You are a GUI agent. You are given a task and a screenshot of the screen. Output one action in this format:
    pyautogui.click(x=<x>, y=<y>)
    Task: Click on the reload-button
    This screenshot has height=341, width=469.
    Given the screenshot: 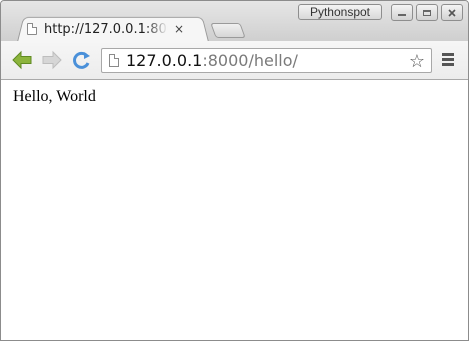 What is the action you would take?
    pyautogui.click(x=82, y=60)
    